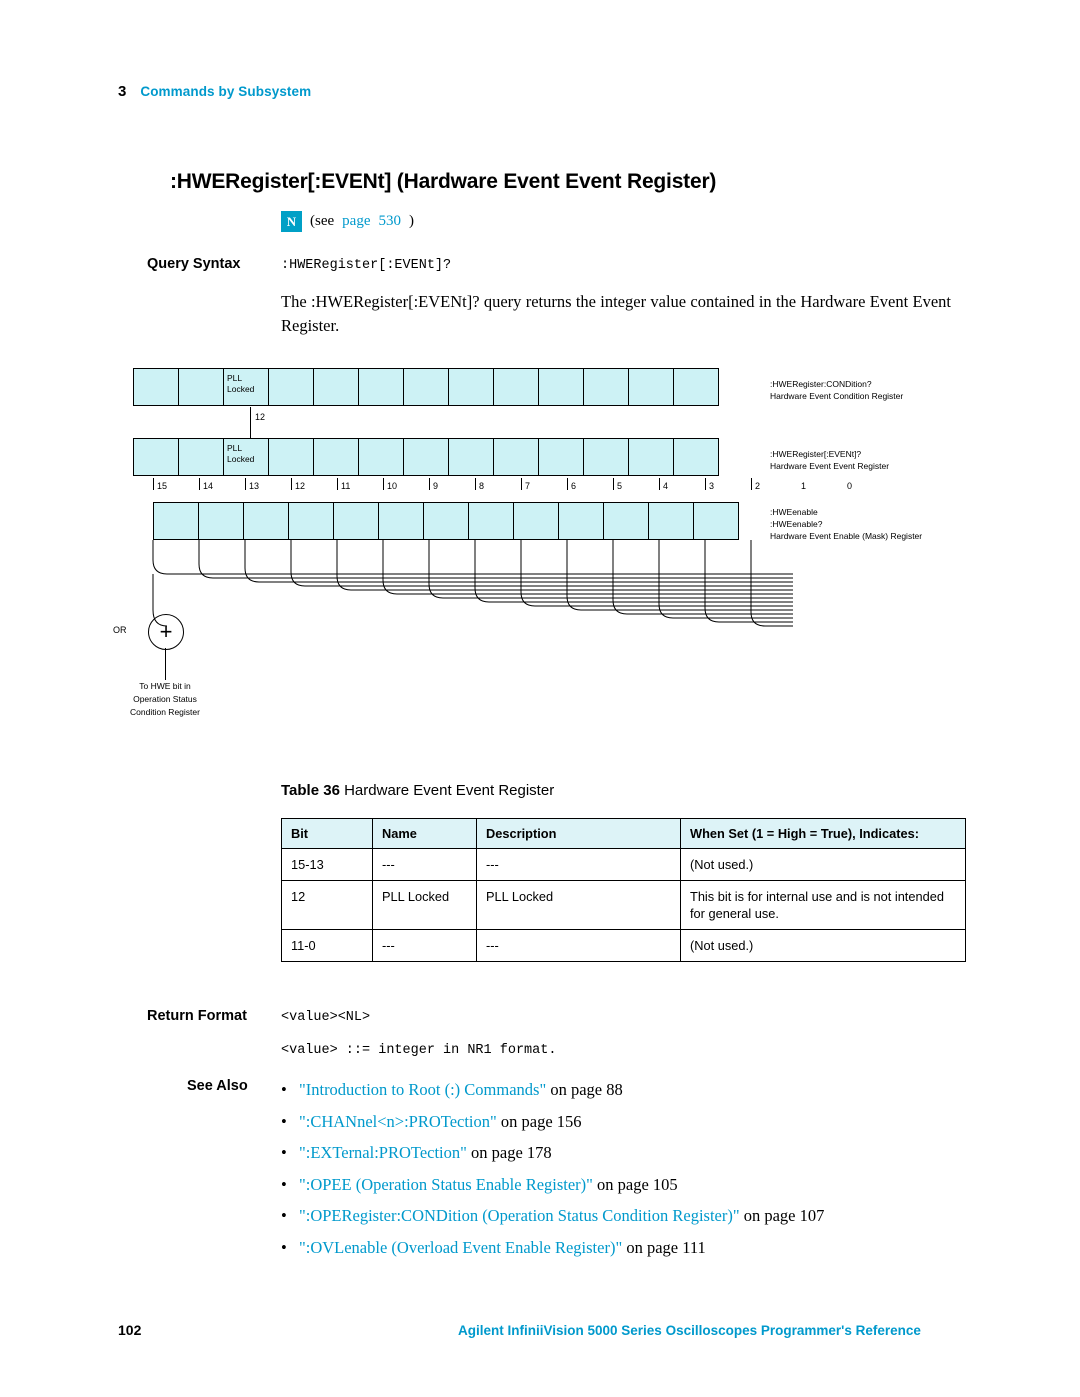  What do you see at coordinates (482, 486) in the screenshot?
I see `bit-number: 8` at bounding box center [482, 486].